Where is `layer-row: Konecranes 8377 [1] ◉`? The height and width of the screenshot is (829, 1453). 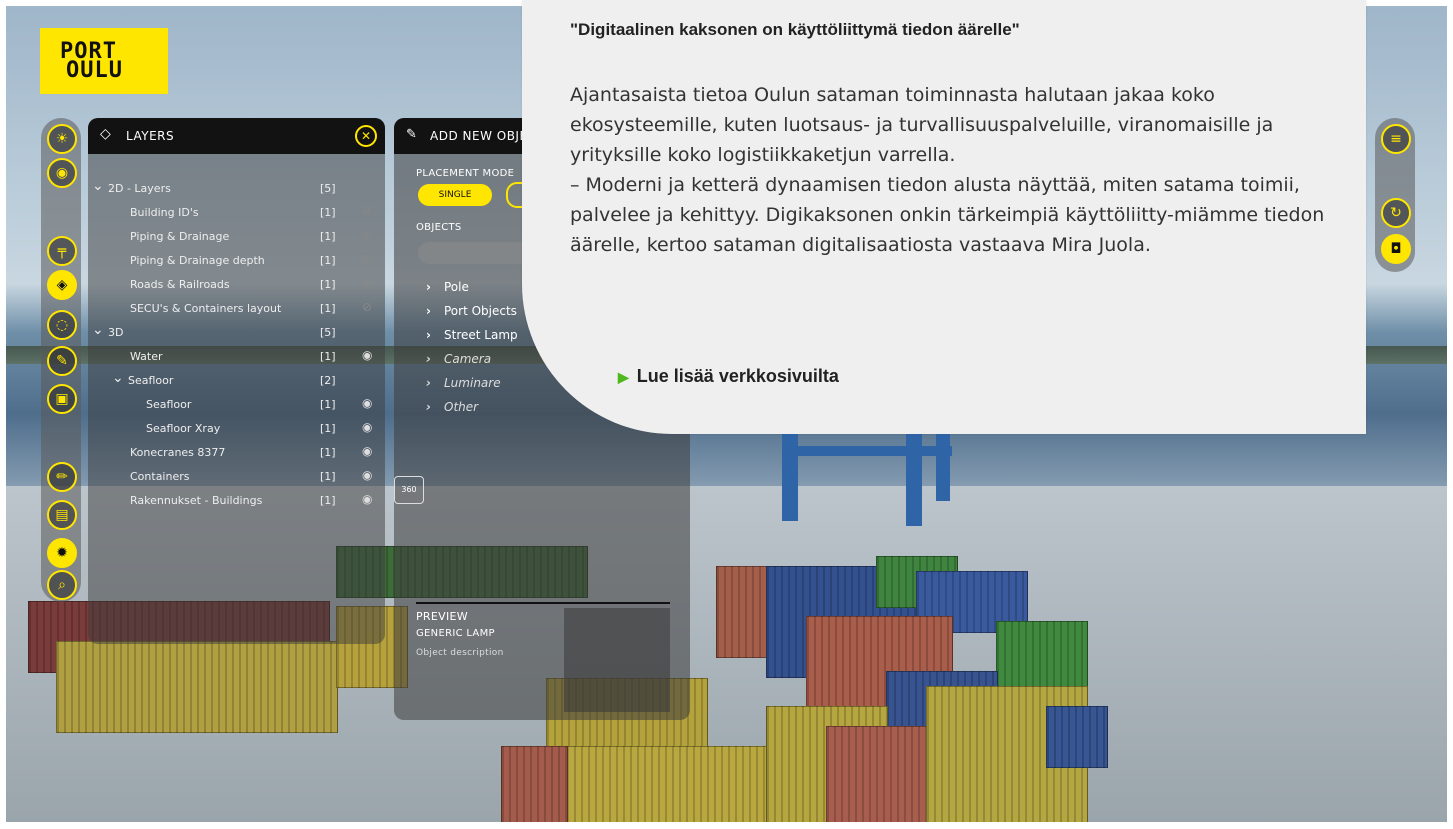 layer-row: Konecranes 8377 [1] ◉ is located at coordinates (235, 453).